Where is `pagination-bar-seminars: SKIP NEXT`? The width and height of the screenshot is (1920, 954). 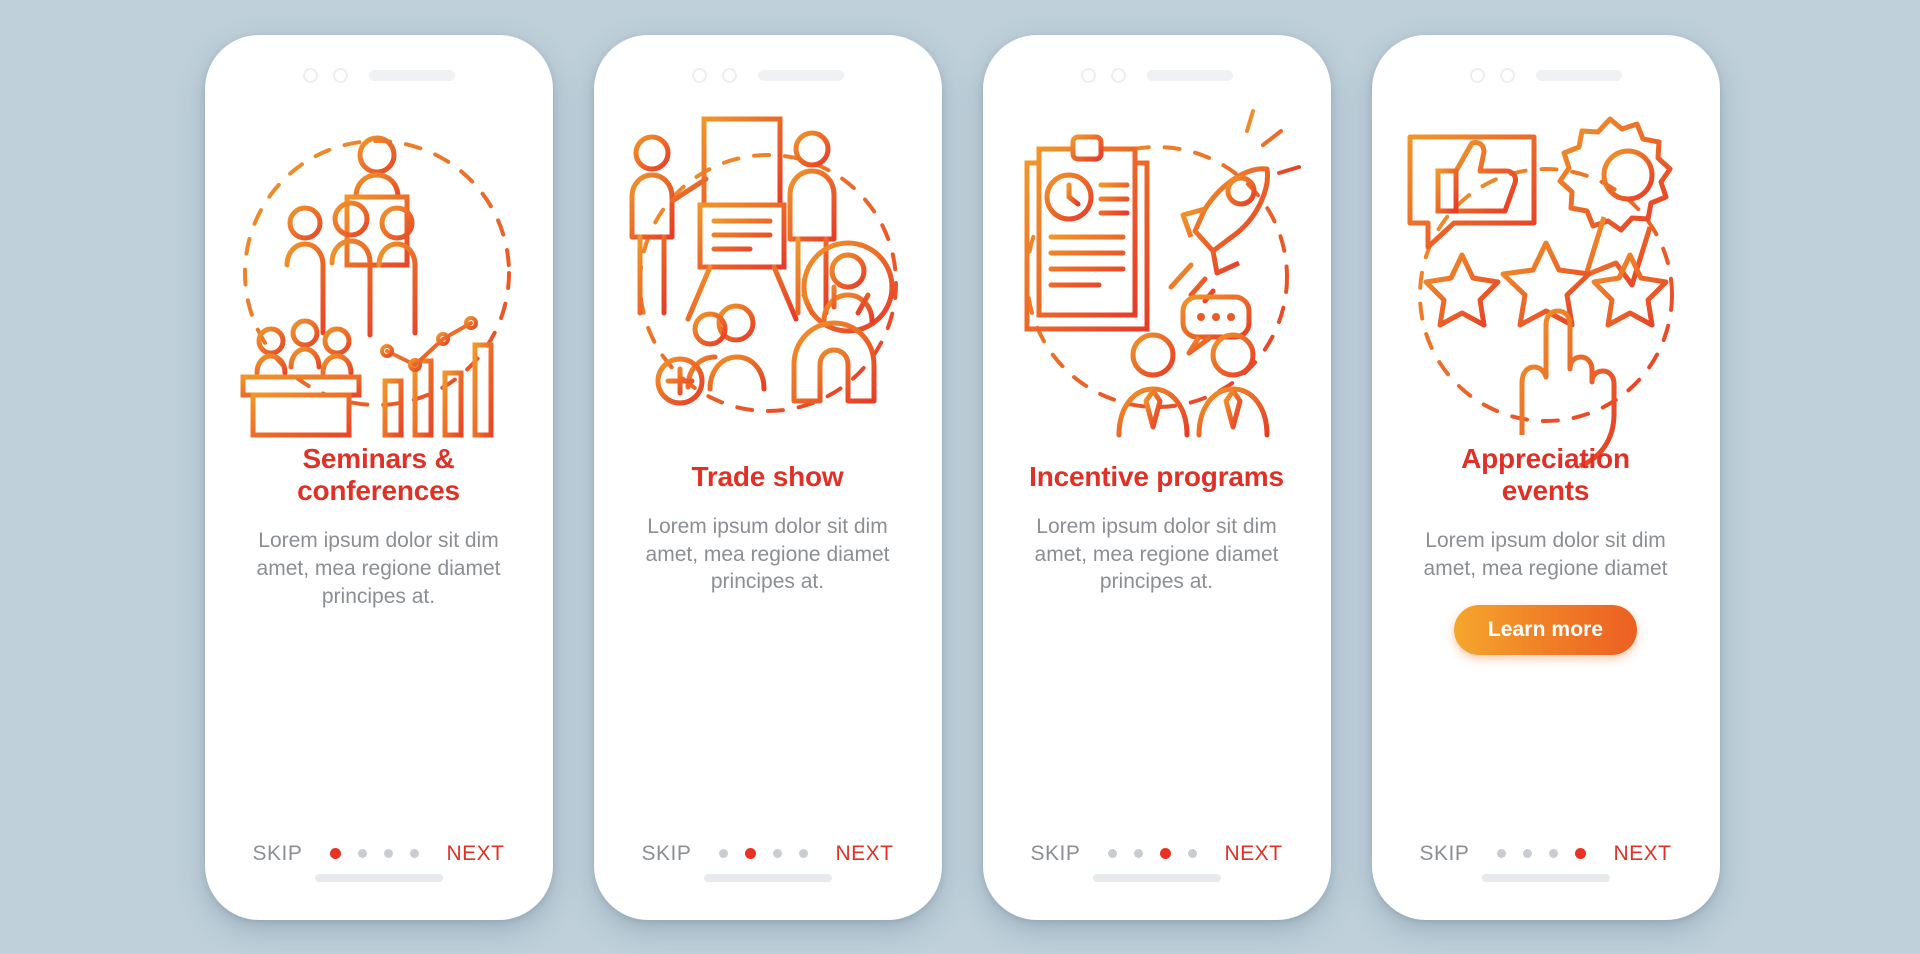
pagination-bar-seminars: SKIP NEXT is located at coordinates (379, 854).